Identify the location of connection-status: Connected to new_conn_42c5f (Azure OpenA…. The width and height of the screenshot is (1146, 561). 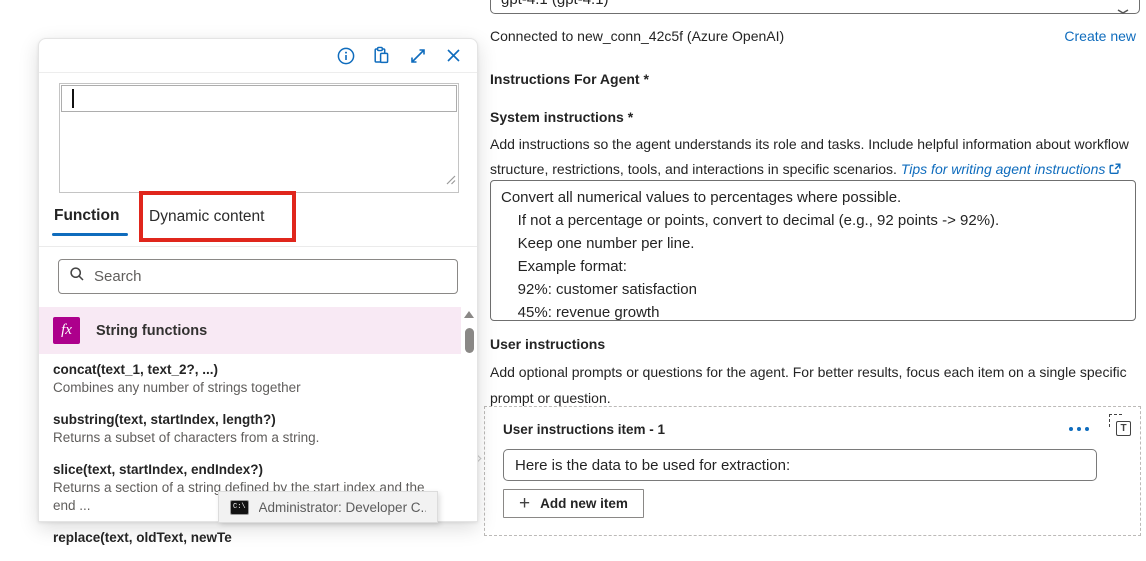
(637, 36).